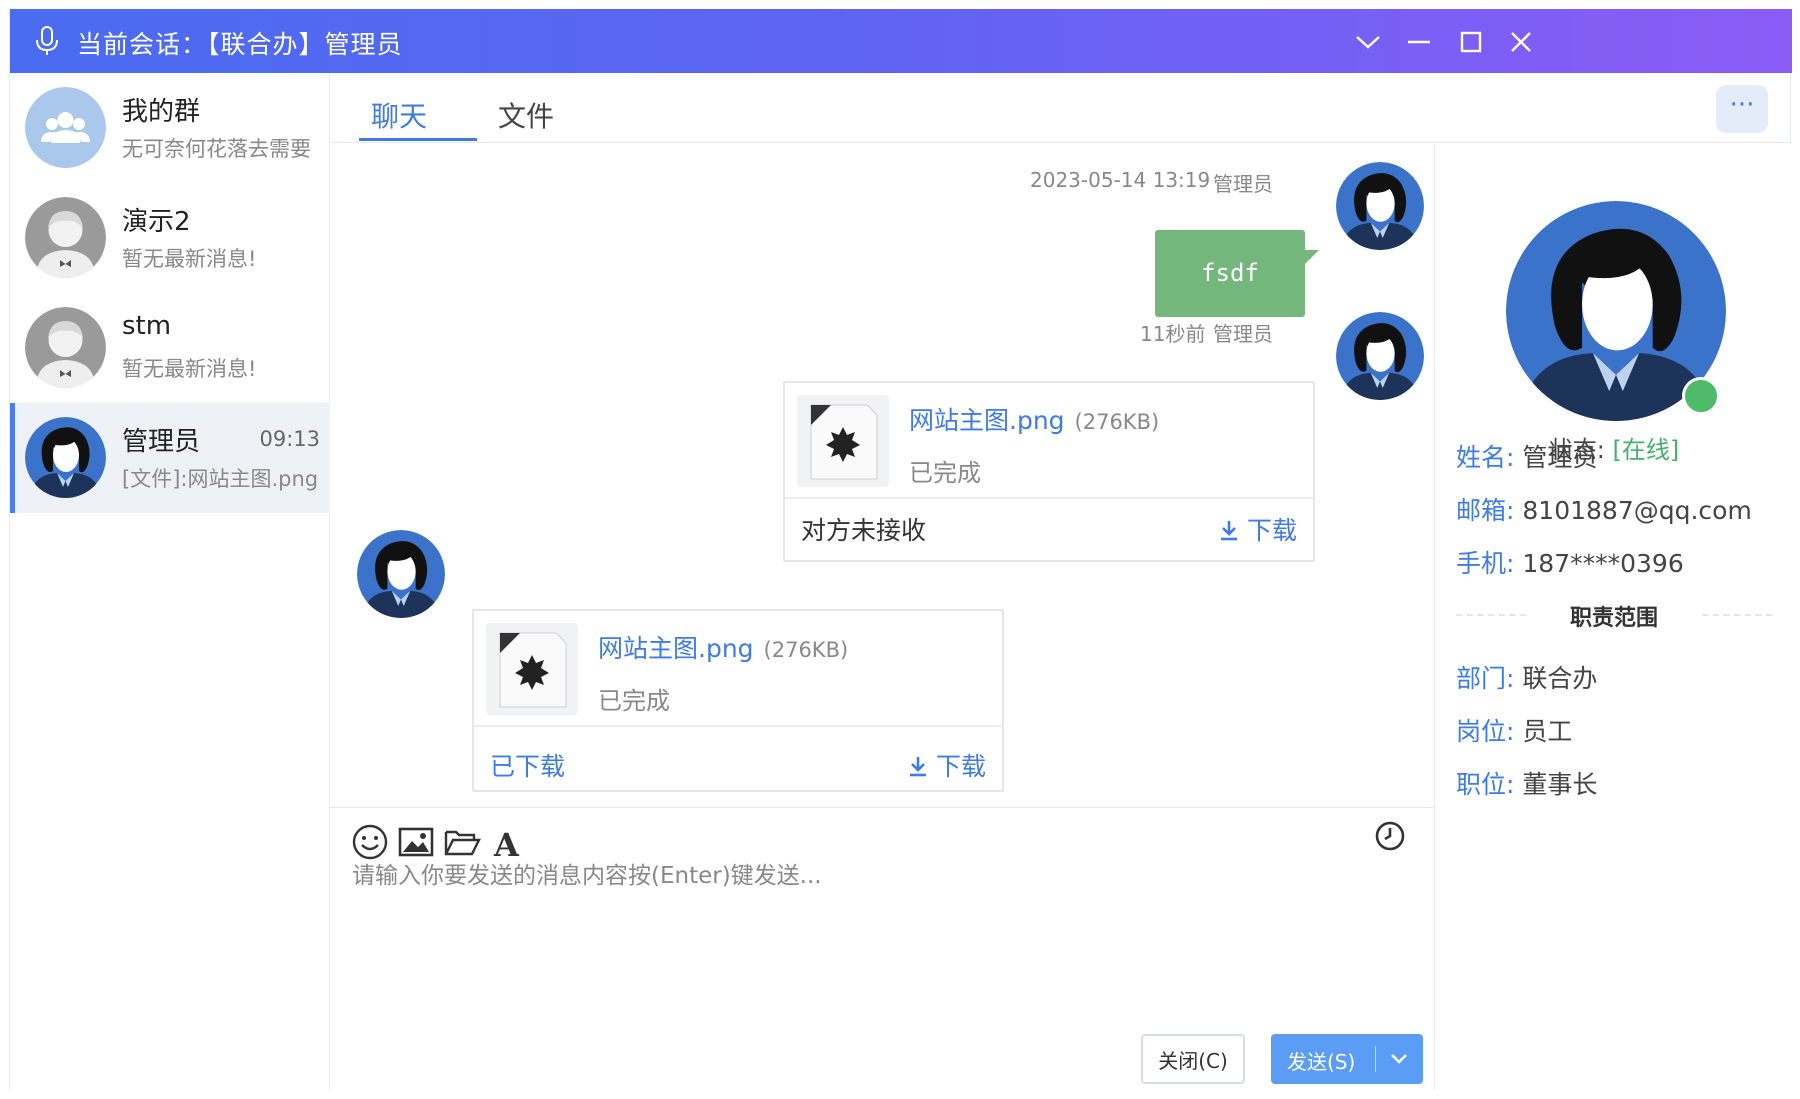 Image resolution: width=1800 pixels, height=1099 pixels. What do you see at coordinates (1560, 457) in the screenshot?
I see `field-value: 管理员` at bounding box center [1560, 457].